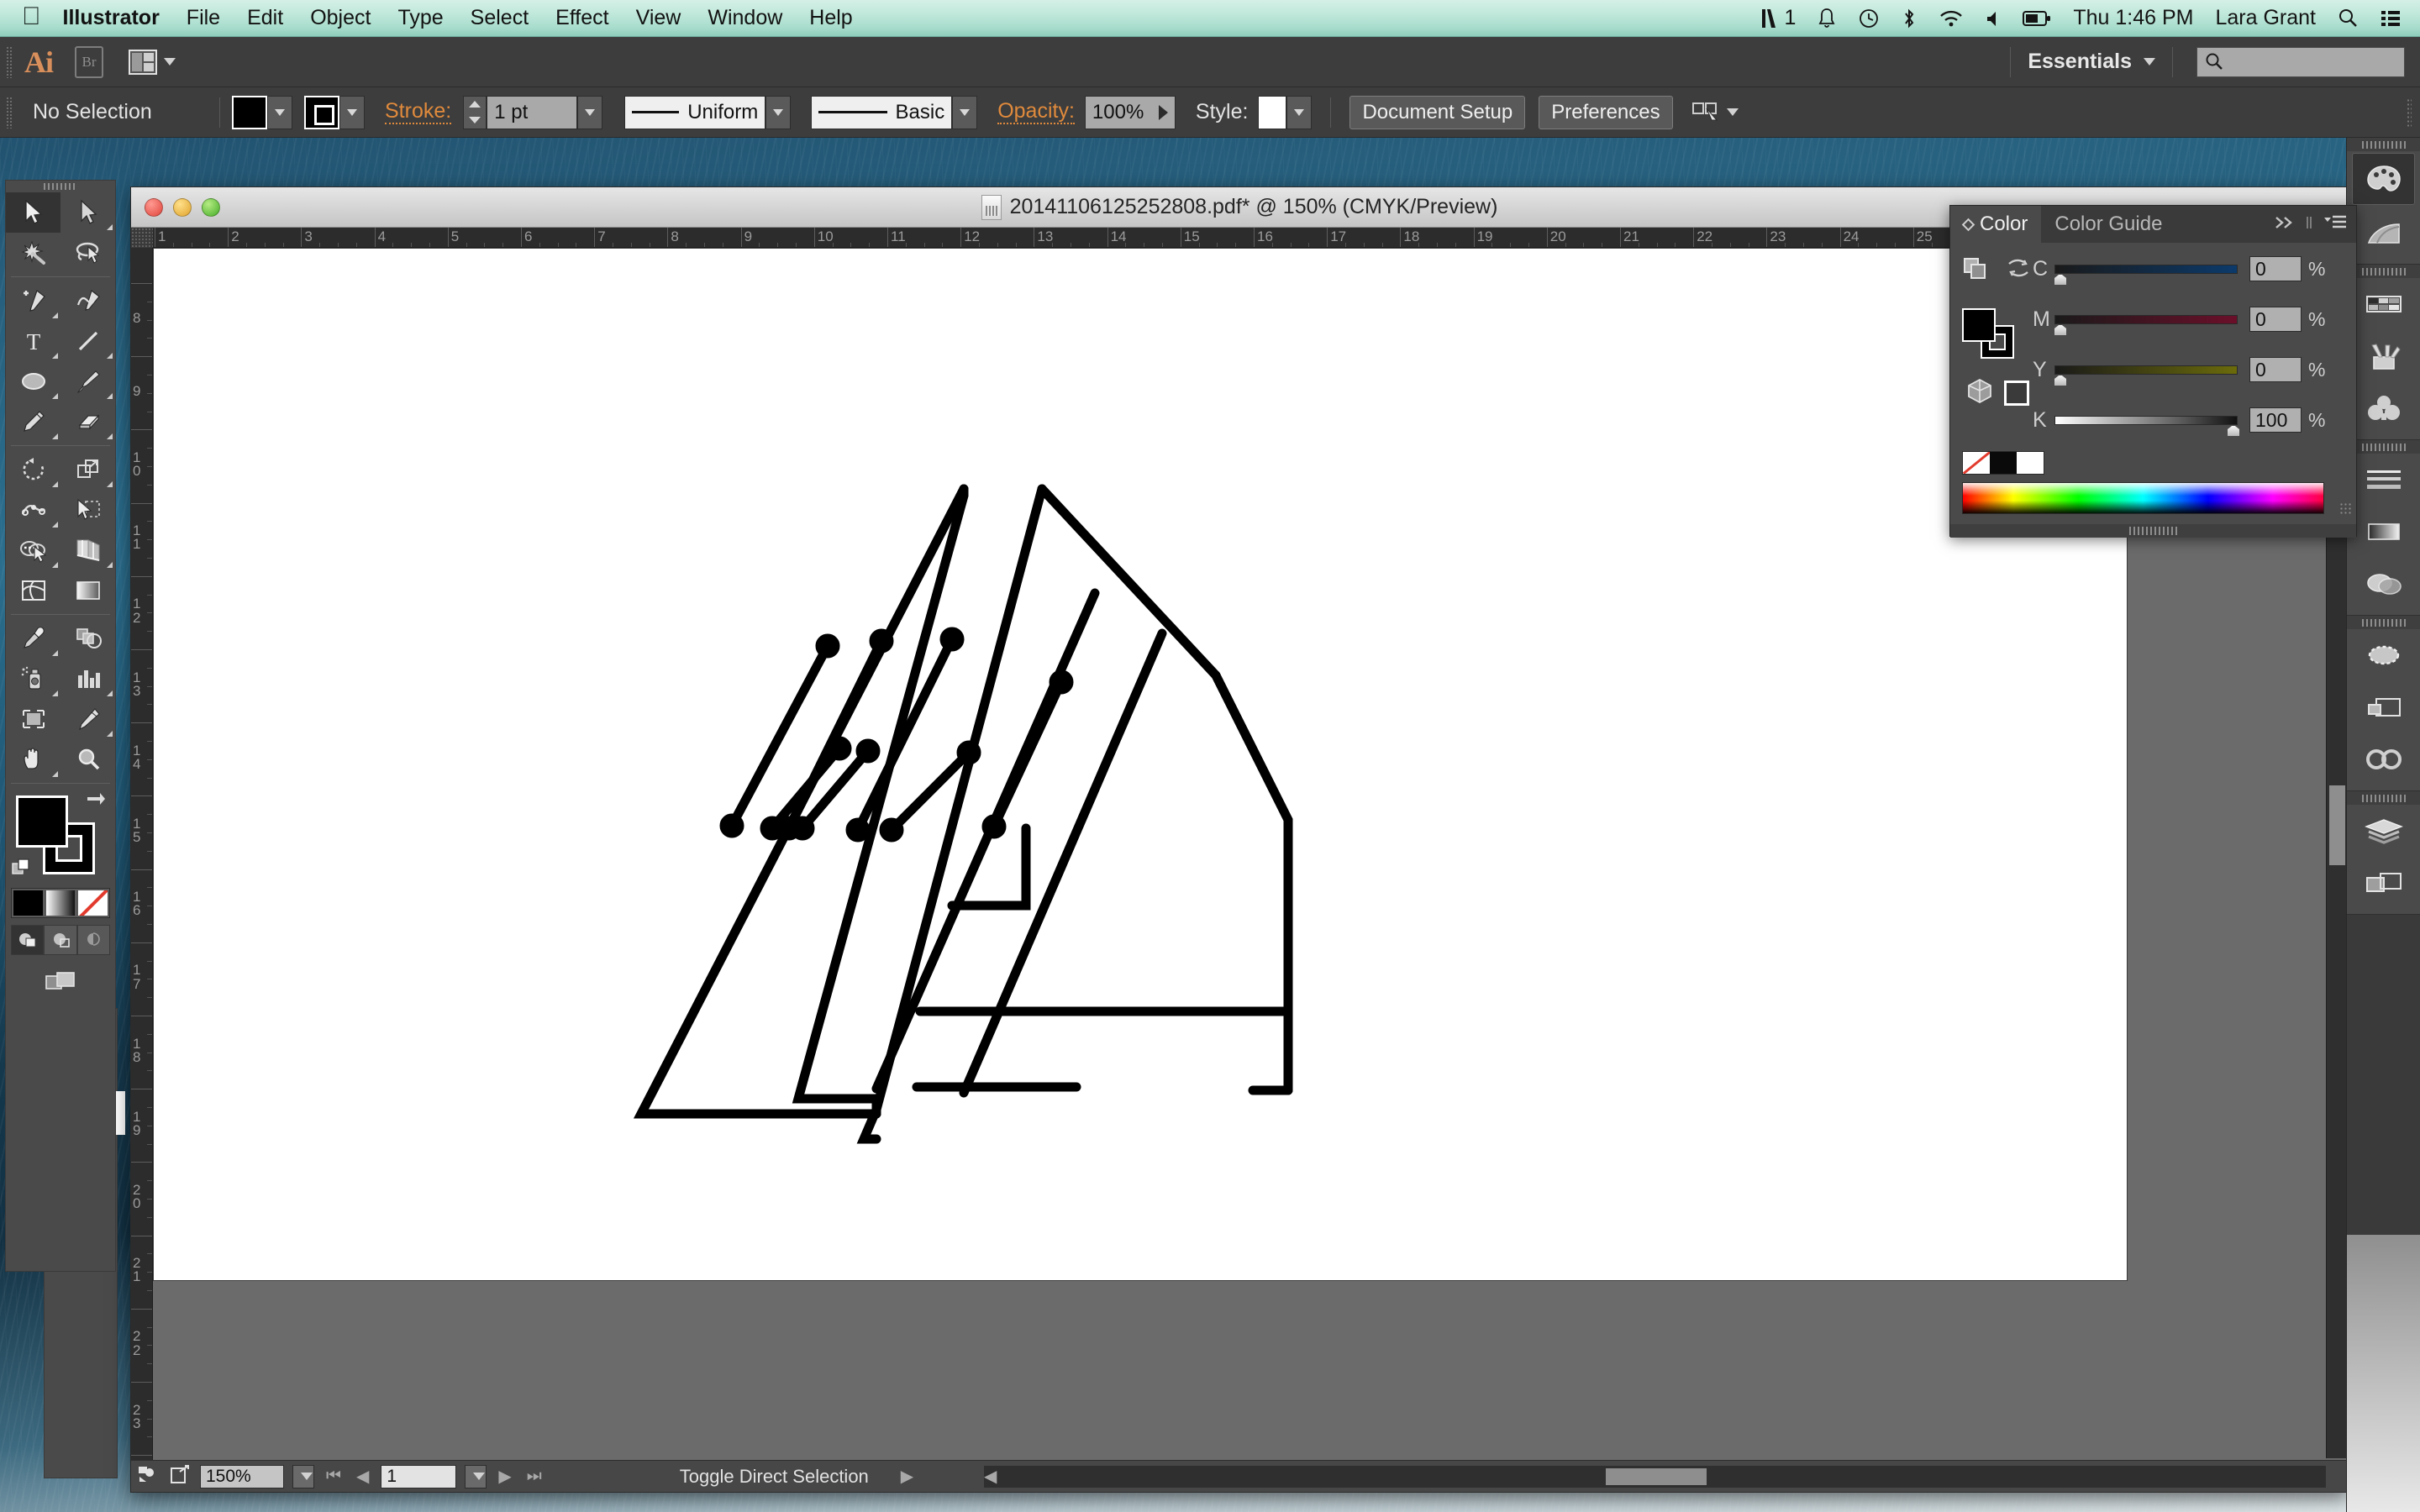 The height and width of the screenshot is (1512, 2420). I want to click on none-swatch-button, so click(93, 903).